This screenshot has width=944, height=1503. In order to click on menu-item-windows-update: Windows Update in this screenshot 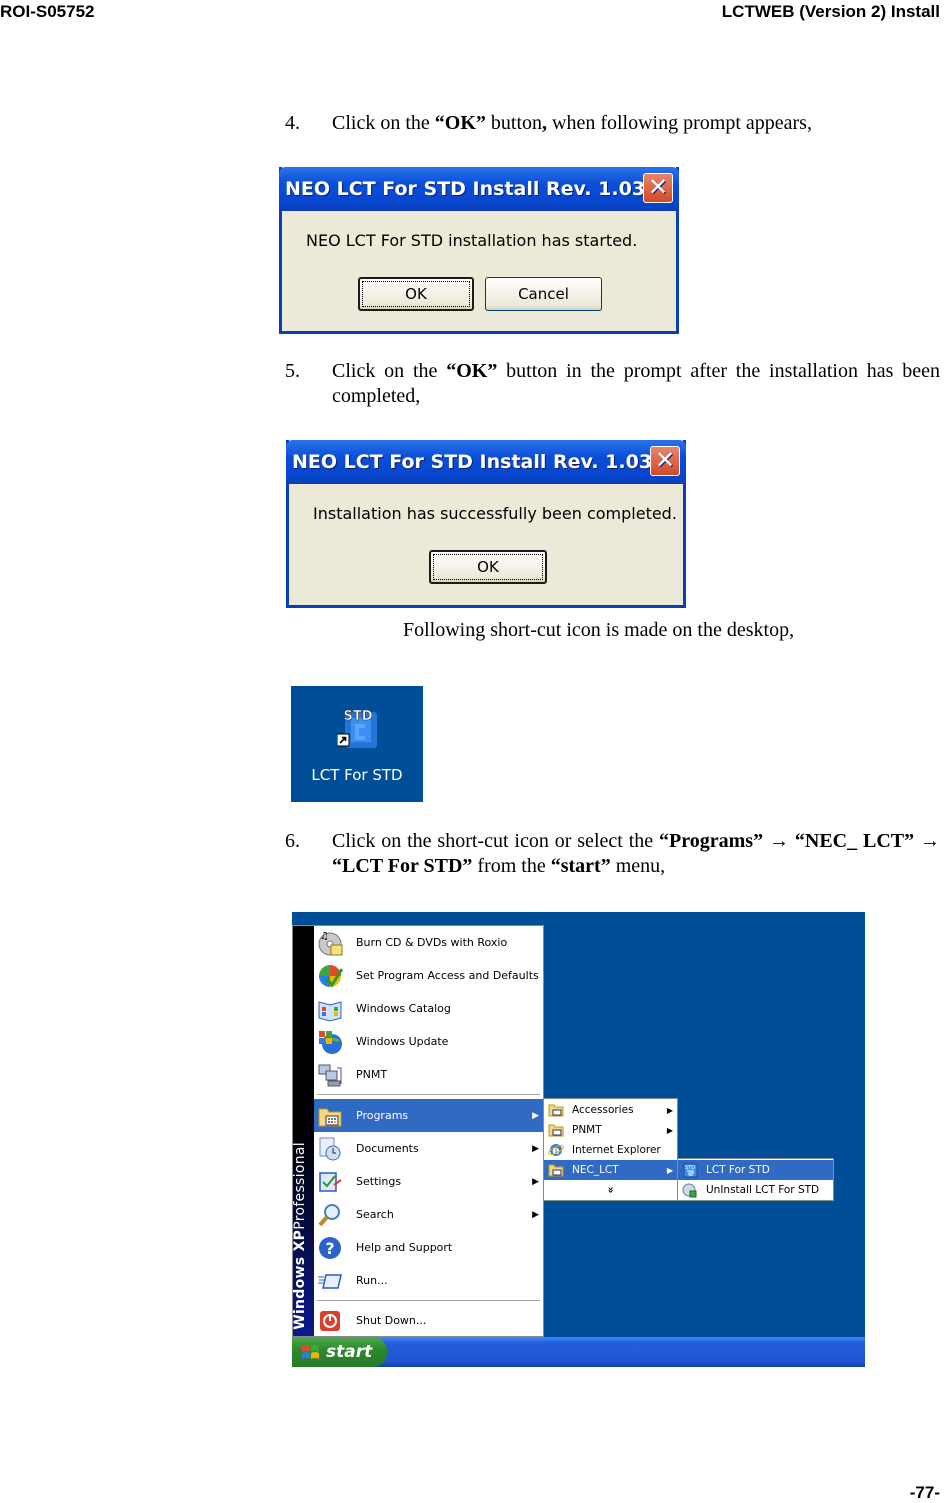, I will do `click(428, 1041)`.